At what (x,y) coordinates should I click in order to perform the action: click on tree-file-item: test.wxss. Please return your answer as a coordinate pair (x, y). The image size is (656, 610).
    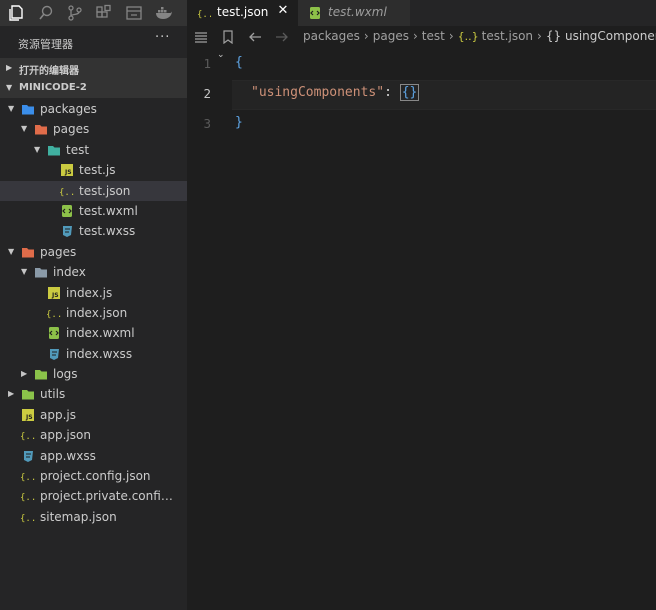
    Looking at the image, I should click on (93, 231).